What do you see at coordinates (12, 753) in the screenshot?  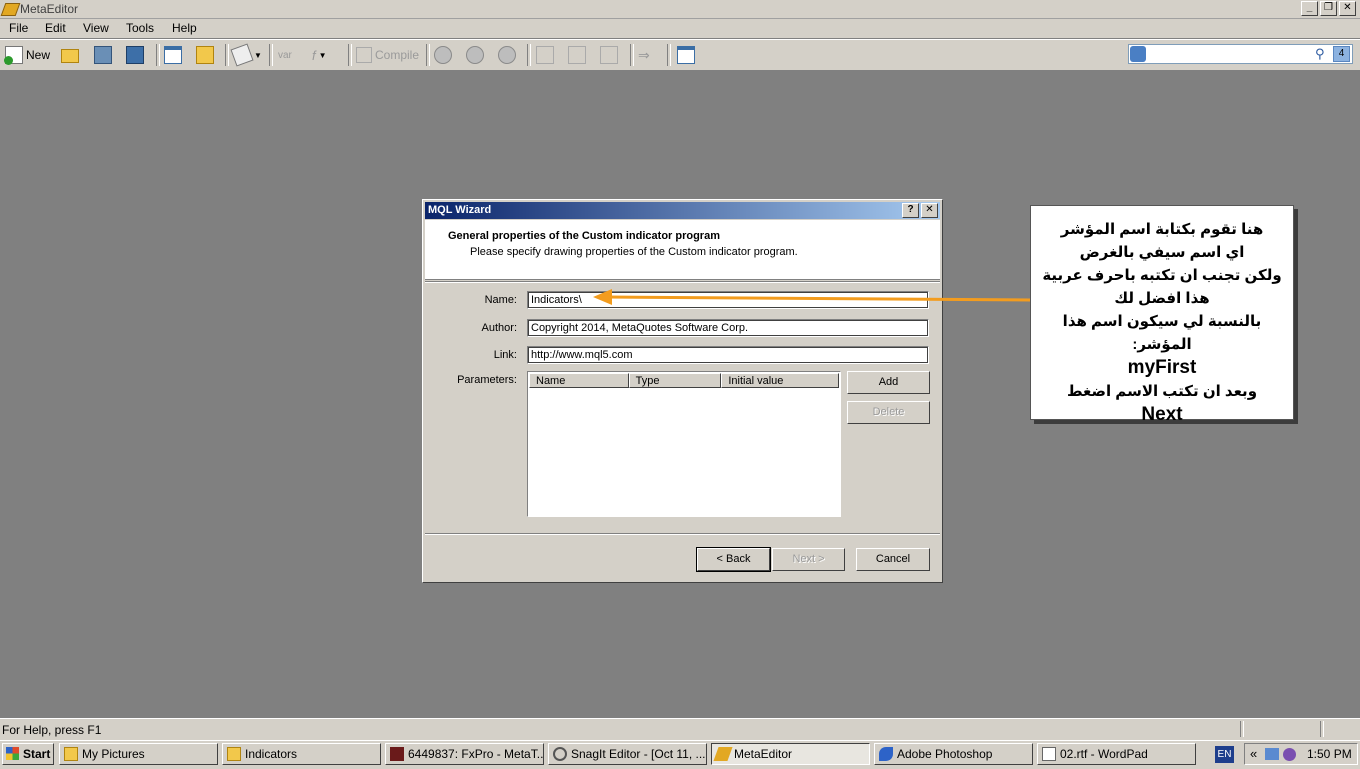 I see `windows-logo-icon` at bounding box center [12, 753].